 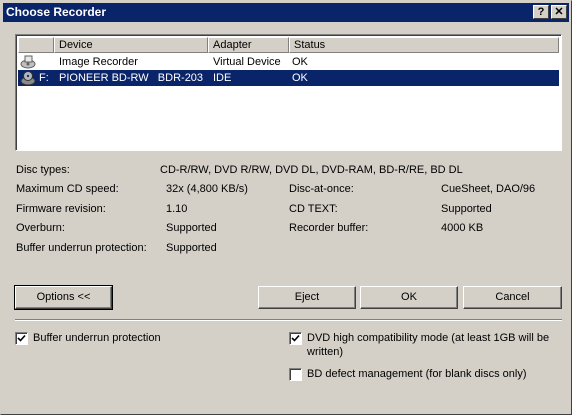 I want to click on close-button: ✕, so click(x=559, y=12).